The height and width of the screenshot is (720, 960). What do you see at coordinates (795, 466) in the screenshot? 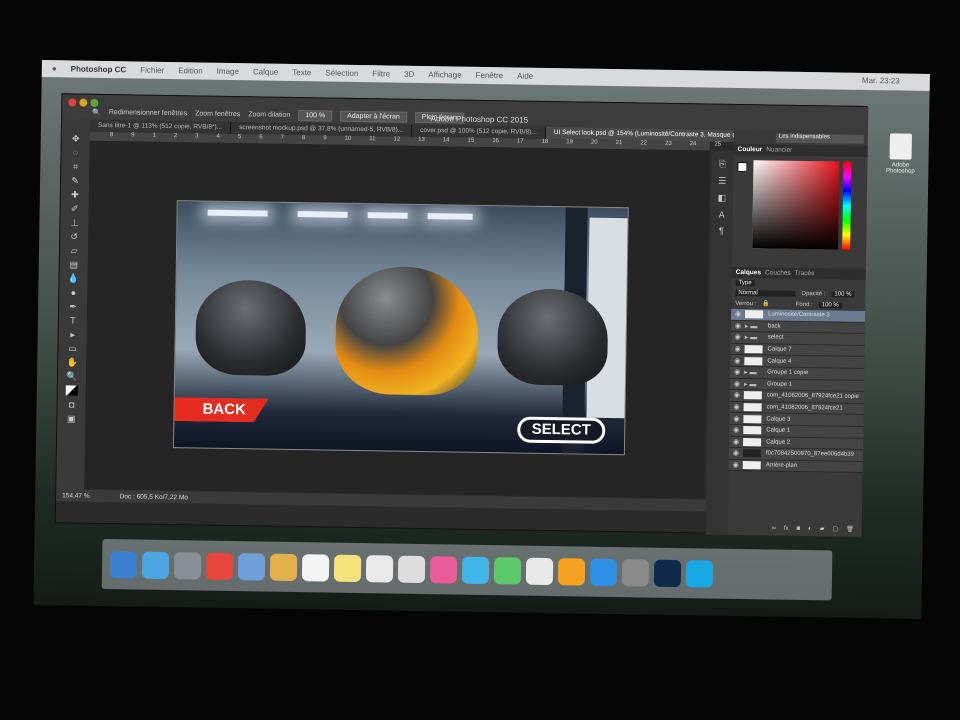
I see `layer-row: ◉ Arrière-plan` at bounding box center [795, 466].